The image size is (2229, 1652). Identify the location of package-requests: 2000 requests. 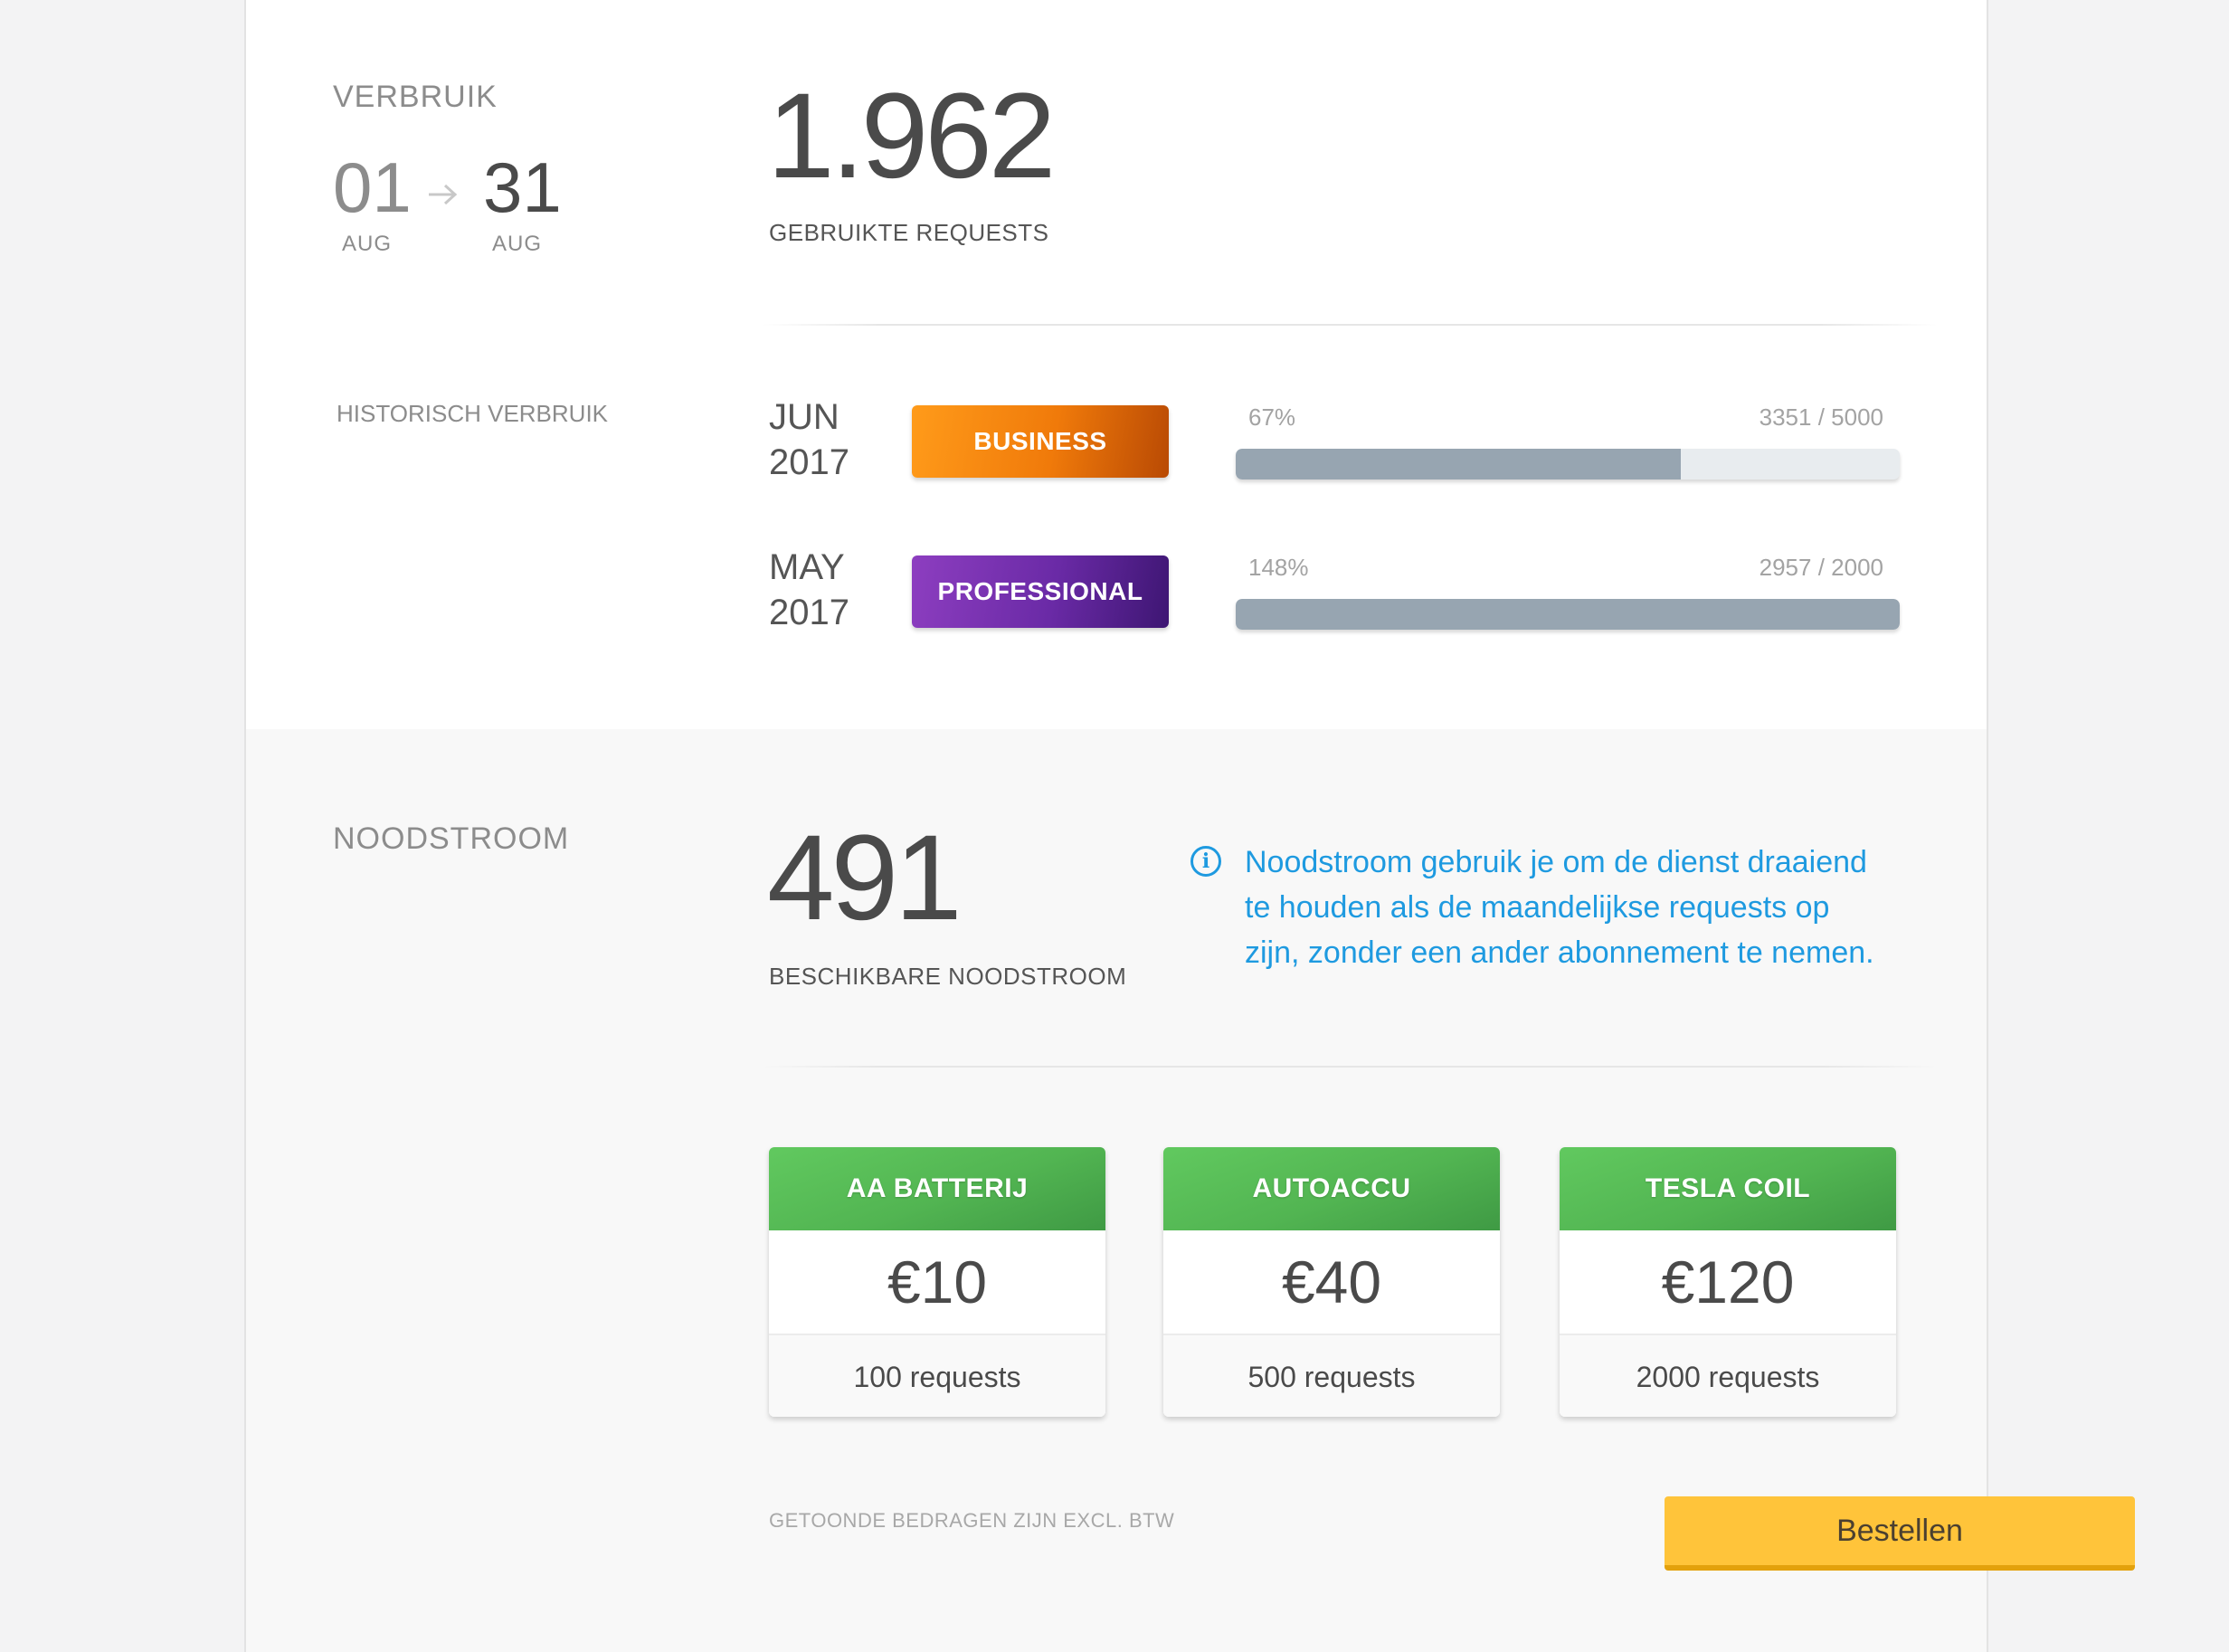
(1728, 1375).